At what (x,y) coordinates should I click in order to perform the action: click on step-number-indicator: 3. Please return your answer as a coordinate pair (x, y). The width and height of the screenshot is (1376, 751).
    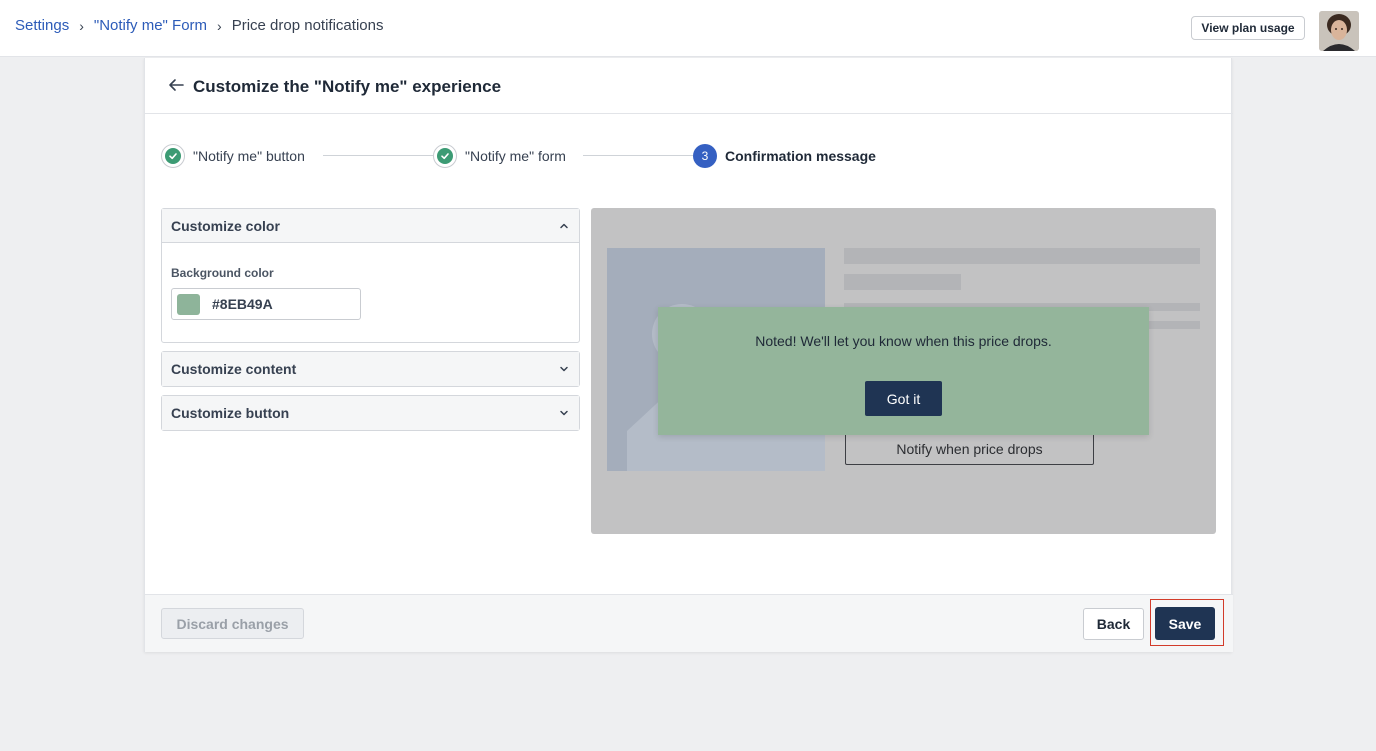
    Looking at the image, I should click on (705, 156).